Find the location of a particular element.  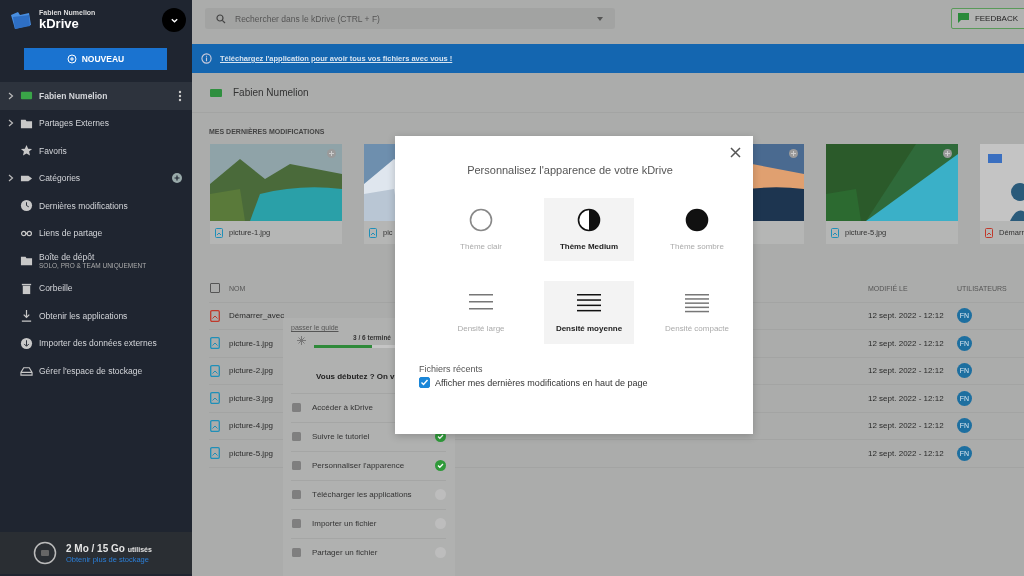

sparkle-icon is located at coordinates (301, 341).